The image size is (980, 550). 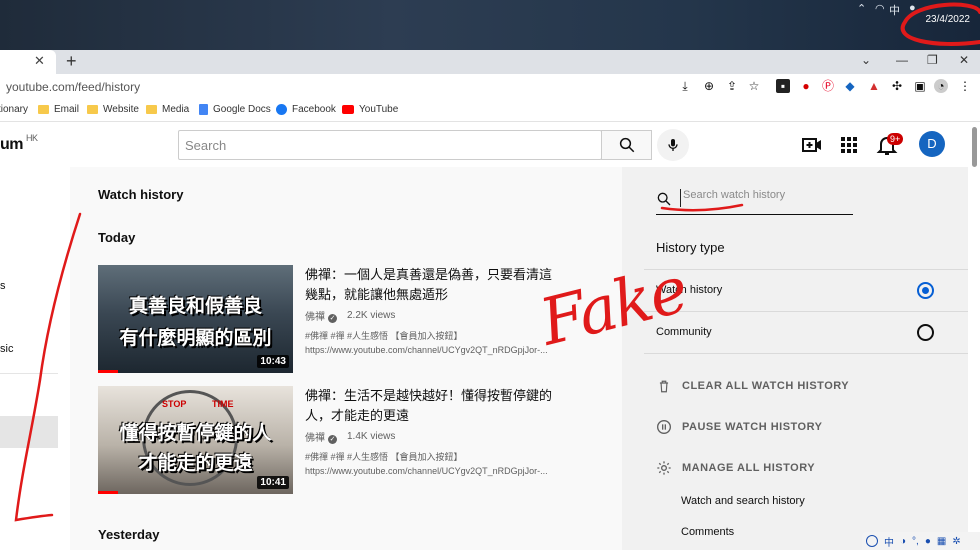 I want to click on bookmark-facebook: Facebook, so click(x=306, y=109).